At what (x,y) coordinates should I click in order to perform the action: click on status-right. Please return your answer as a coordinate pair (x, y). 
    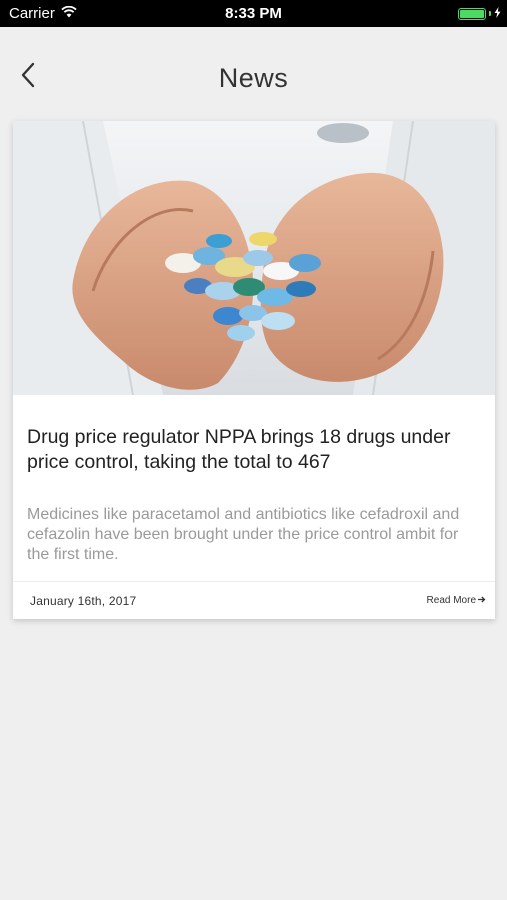
    Looking at the image, I should click on (479, 13).